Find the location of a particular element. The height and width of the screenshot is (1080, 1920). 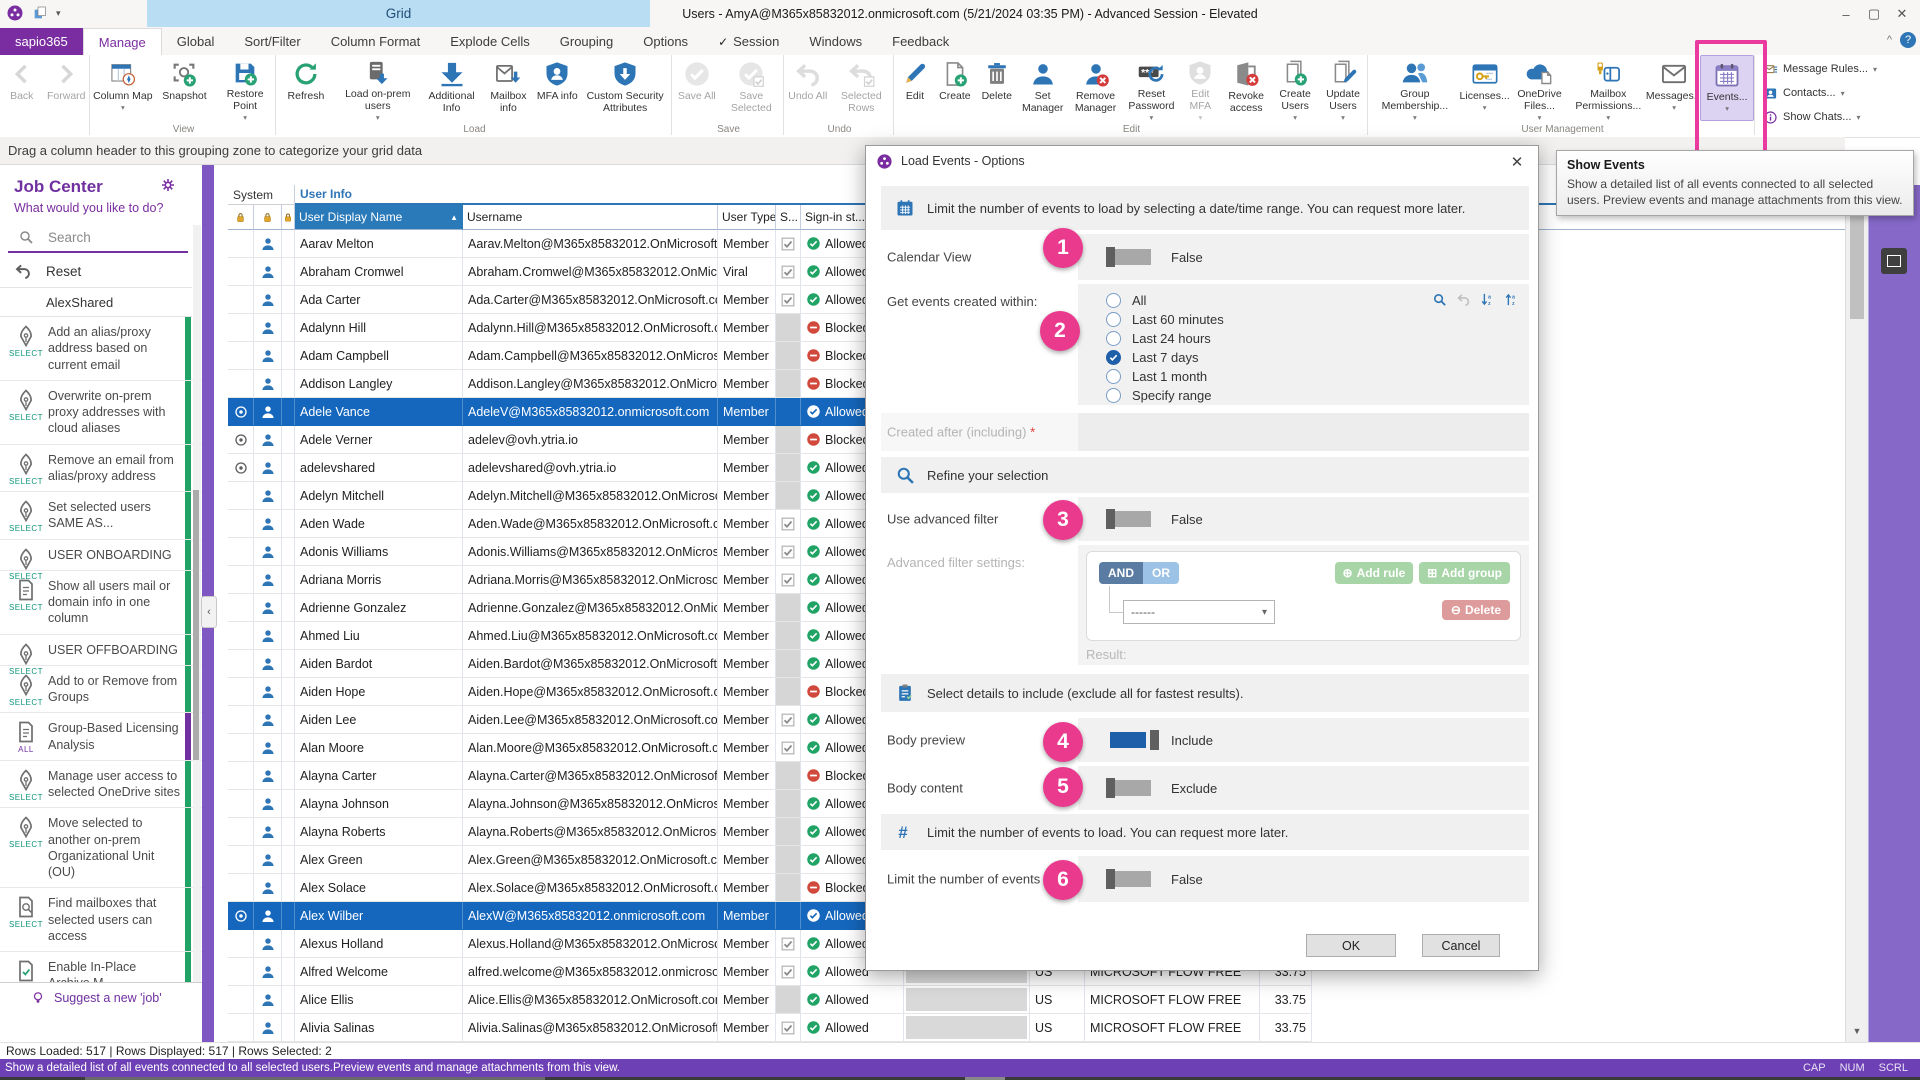

cell-username: Ahmed.Liu@M365x85832012.OnMicrosoft.com is located at coordinates (590, 635).